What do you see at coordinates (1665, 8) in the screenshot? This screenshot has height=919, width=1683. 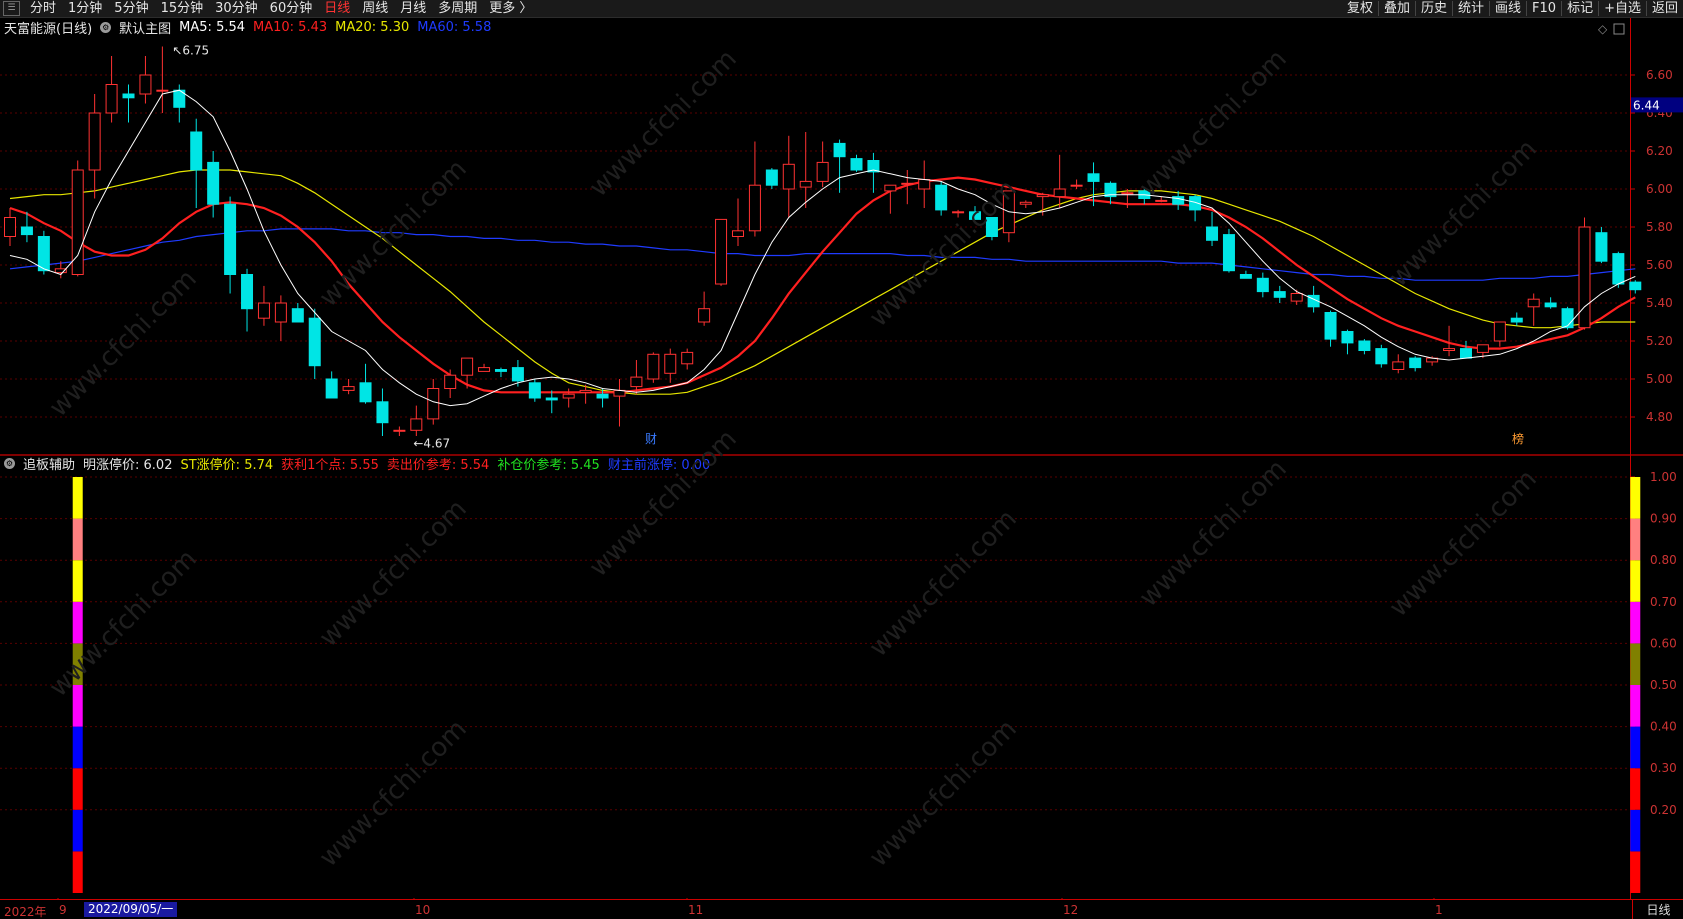 I see `tool-button-8: 返回` at bounding box center [1665, 8].